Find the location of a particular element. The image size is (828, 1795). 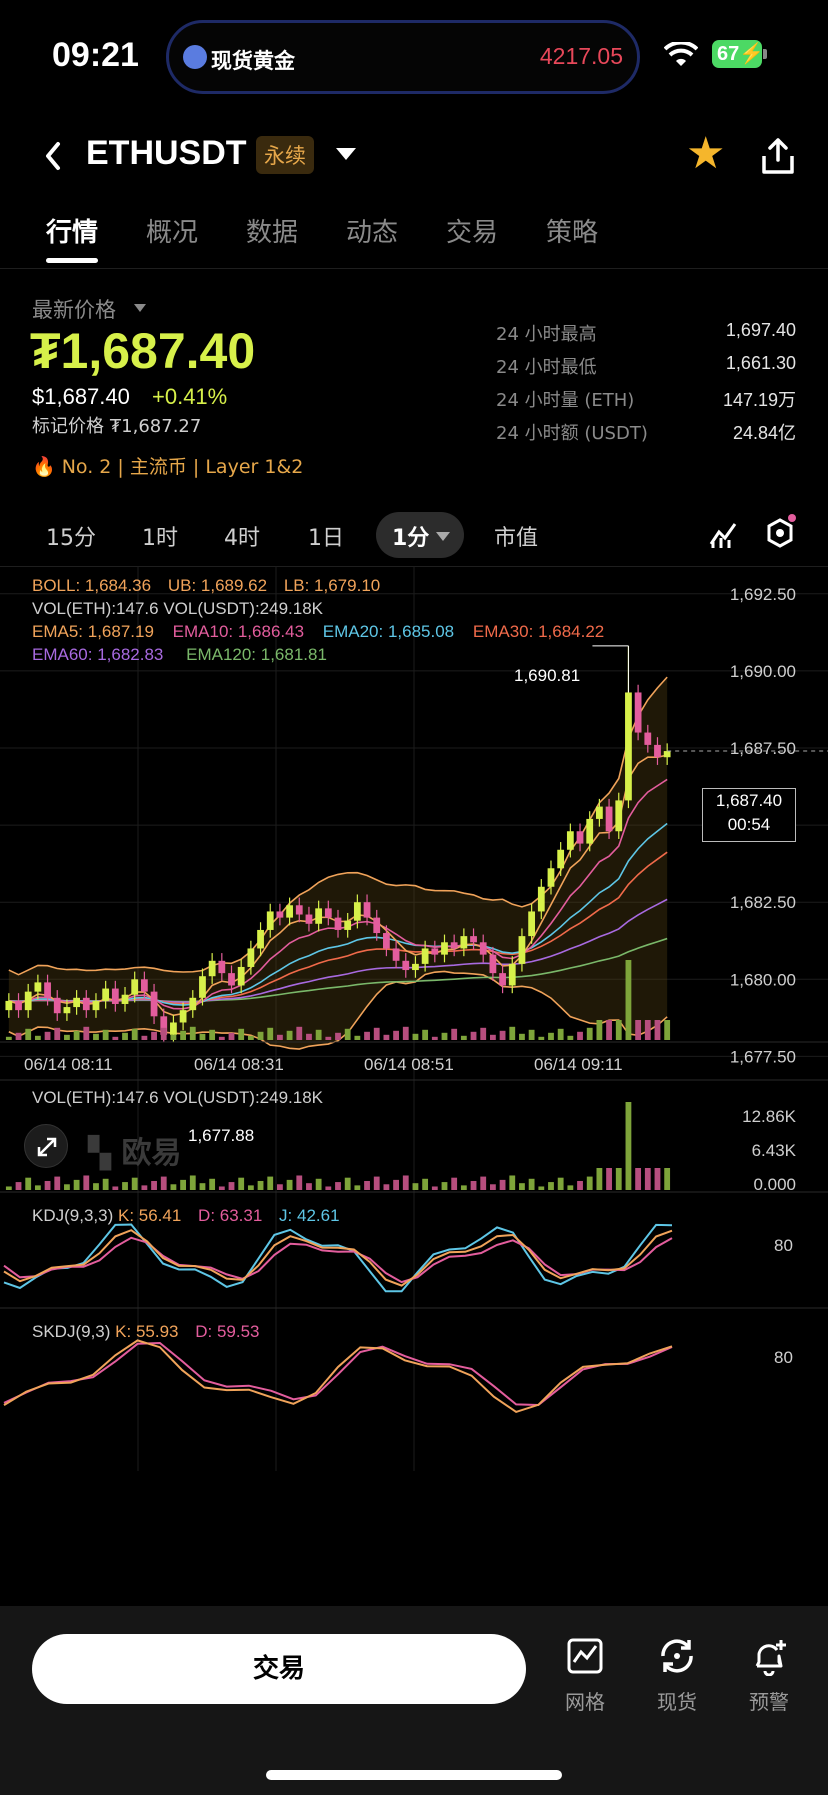

rank-tags: 🔥 No. 2 | 主流币 | Layer 1&2 is located at coordinates (167, 465).